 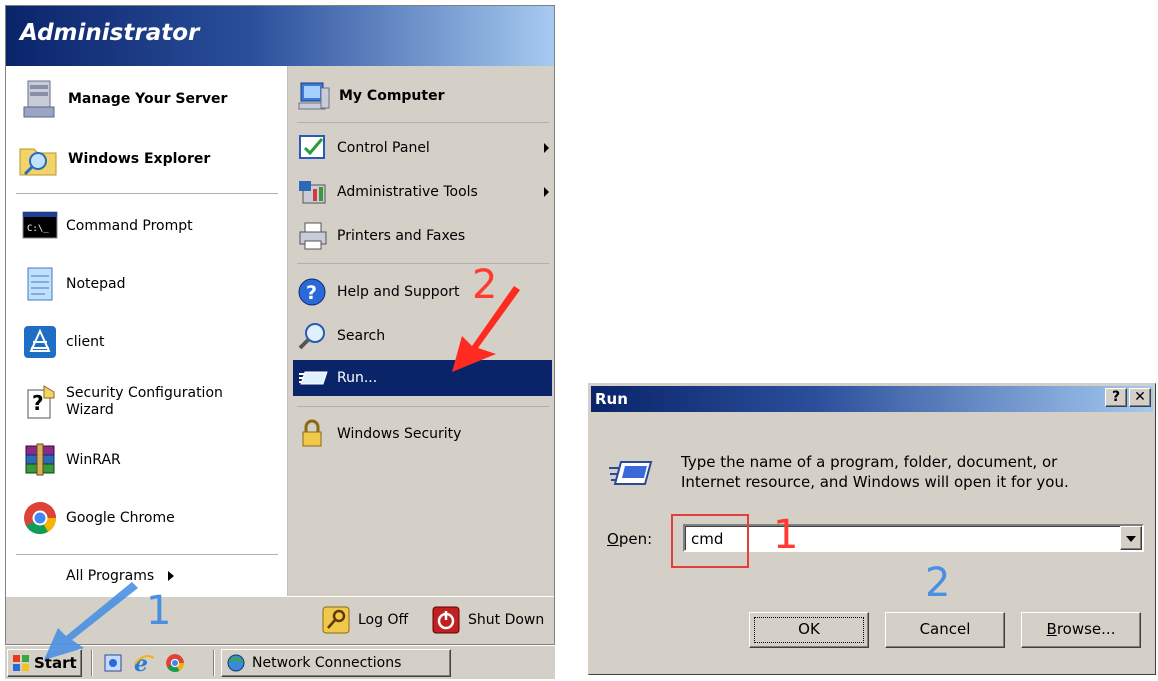 I want to click on annotation-step-2-dialog: 2, so click(x=938, y=583).